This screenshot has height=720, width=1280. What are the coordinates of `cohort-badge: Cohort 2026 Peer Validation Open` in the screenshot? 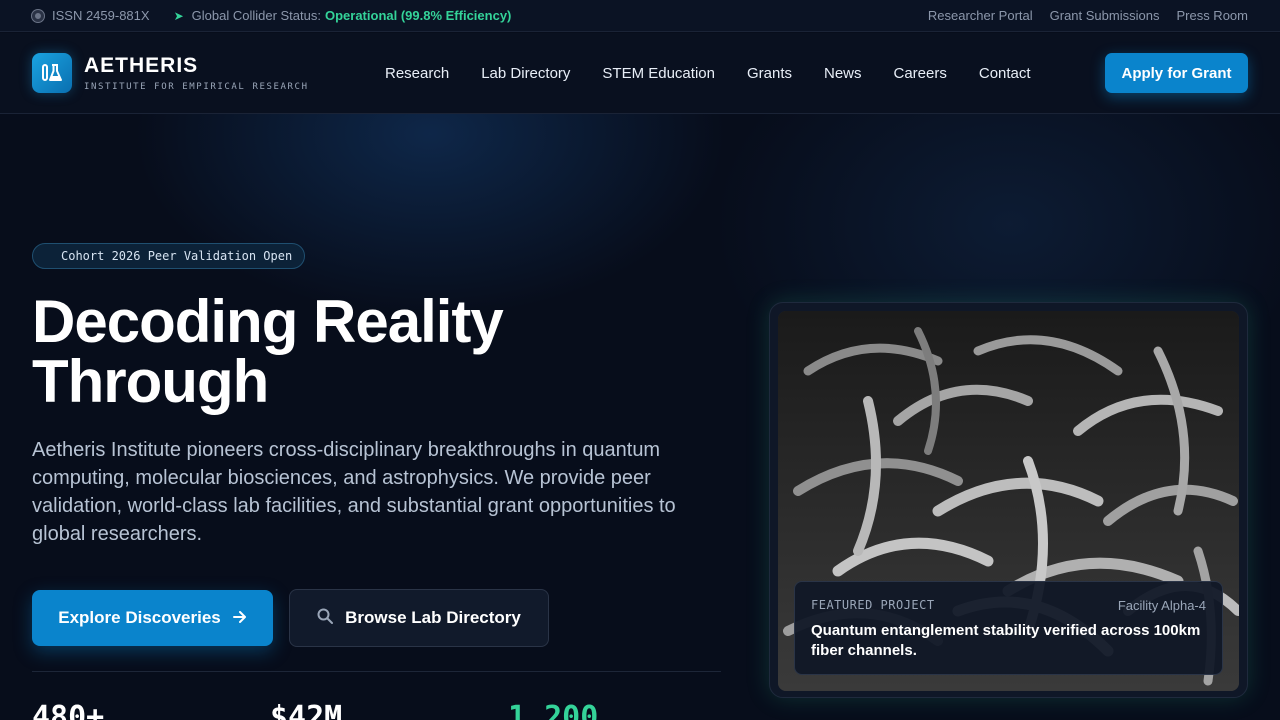 It's located at (169, 256).